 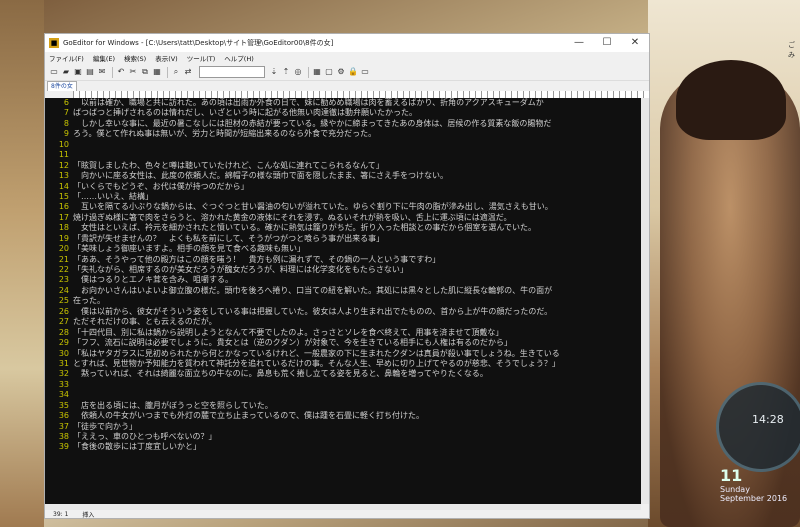 What do you see at coordinates (66, 58) in the screenshot?
I see `menu-file: ファイル(F)` at bounding box center [66, 58].